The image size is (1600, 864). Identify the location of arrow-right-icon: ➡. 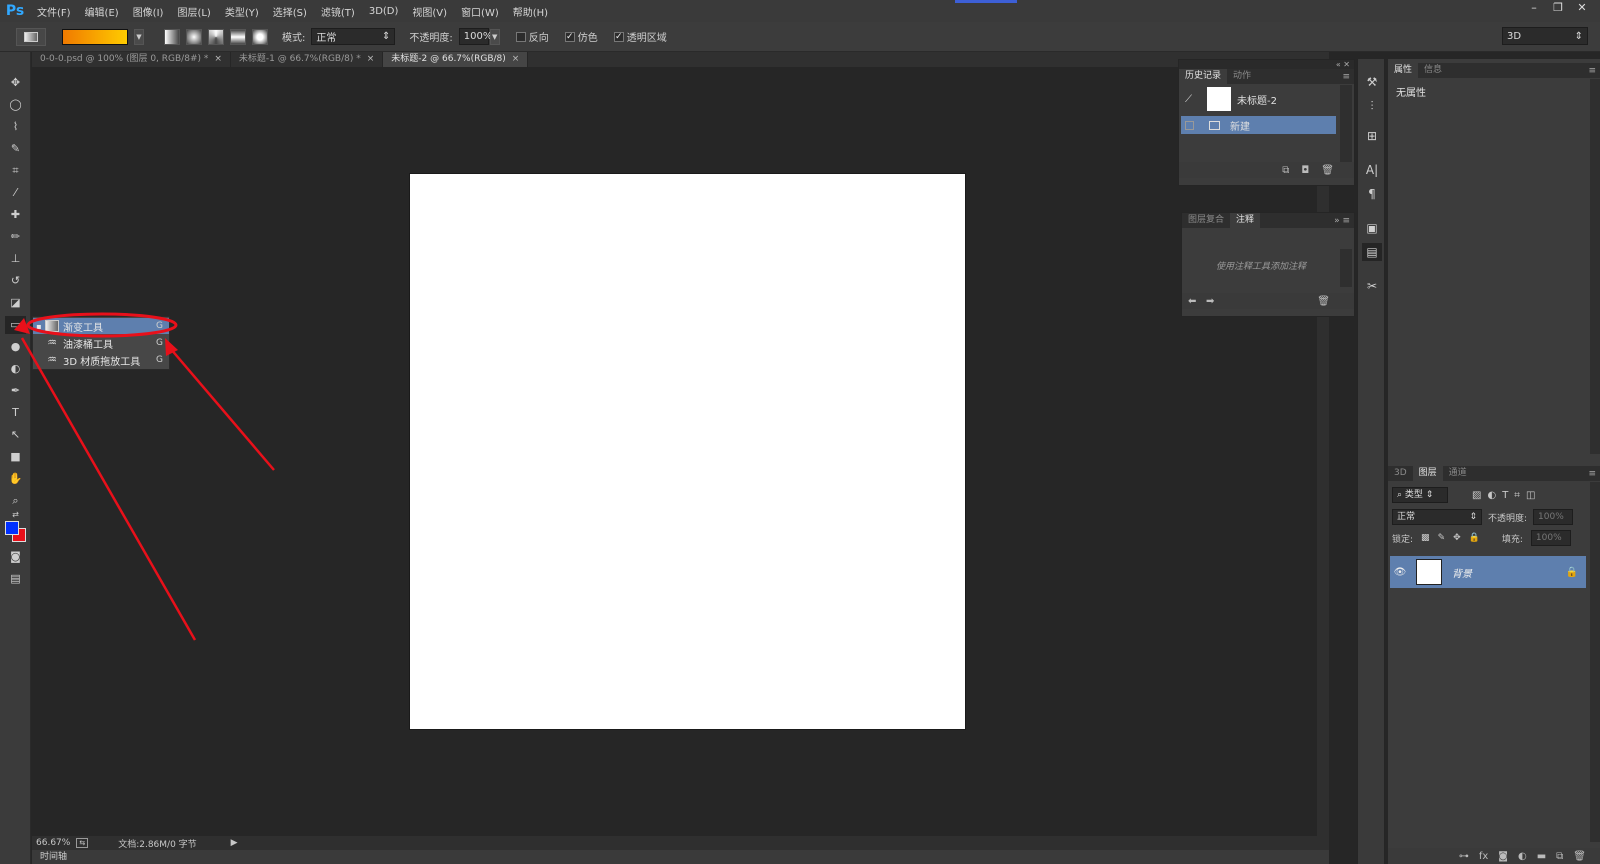
(1210, 301).